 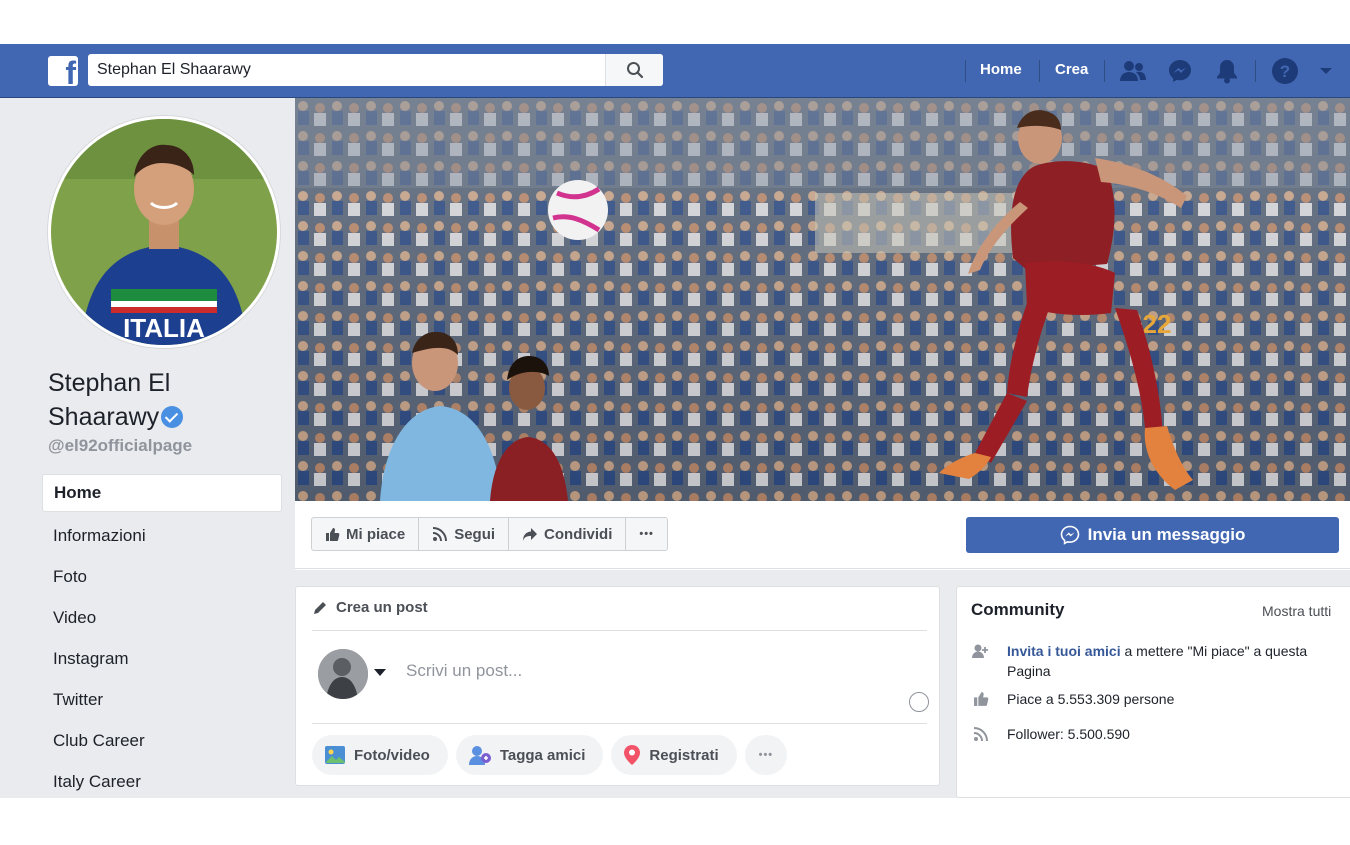 I want to click on facebook-logo: f, so click(x=63, y=71).